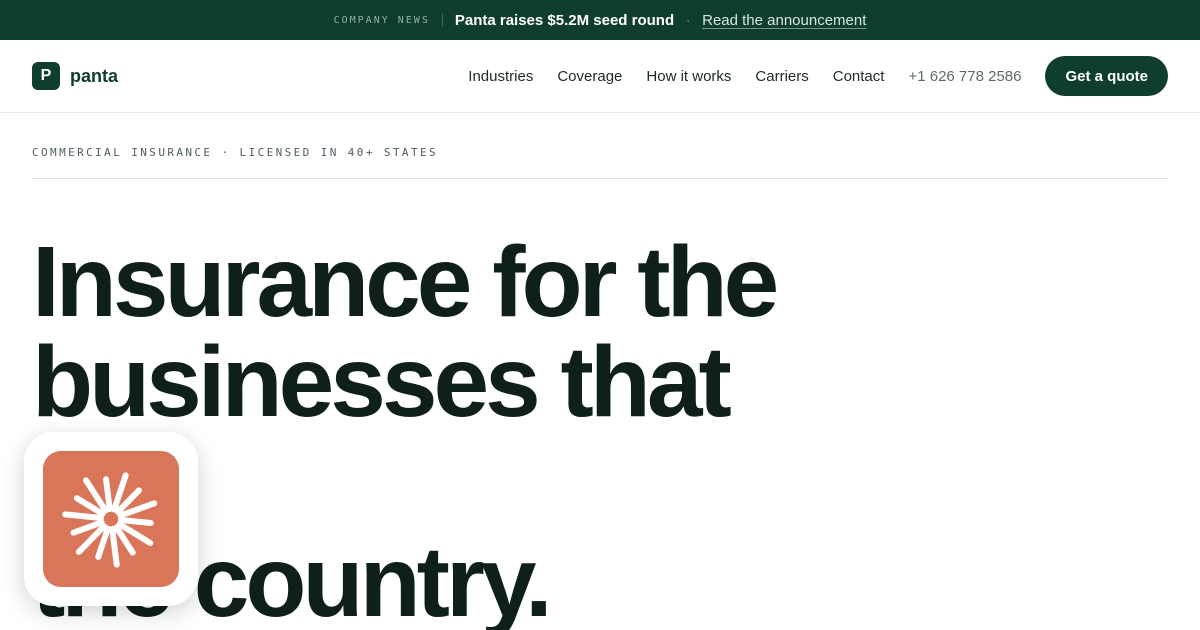 The height and width of the screenshot is (630, 1200). I want to click on nav-link-contact: Contact, so click(859, 76).